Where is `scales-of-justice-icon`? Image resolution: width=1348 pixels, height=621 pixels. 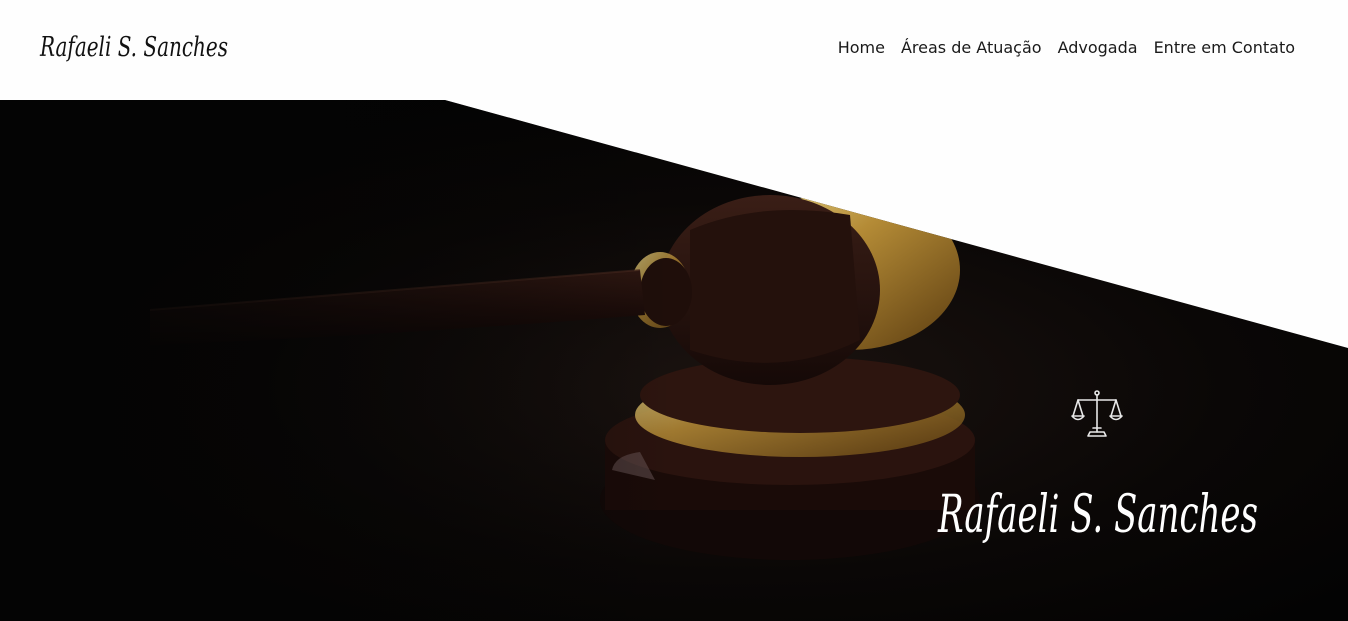 scales-of-justice-icon is located at coordinates (1097, 413).